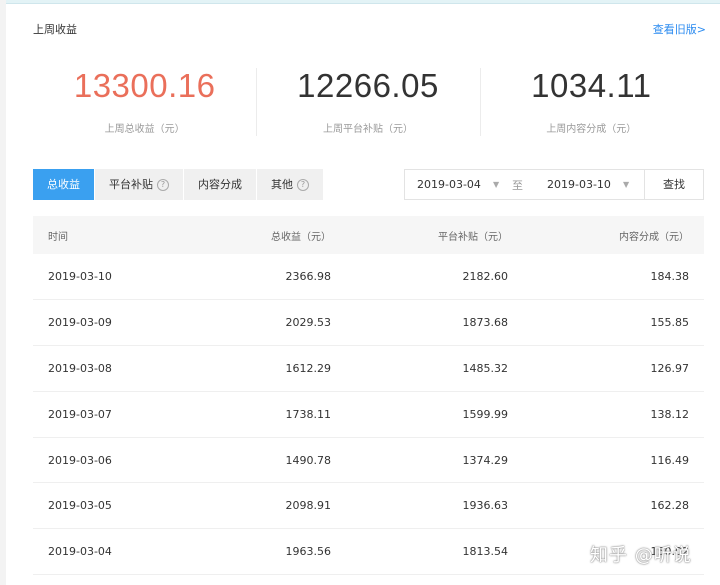 This screenshot has width=720, height=585. I want to click on tab-total-label: 总收益, so click(63, 184).